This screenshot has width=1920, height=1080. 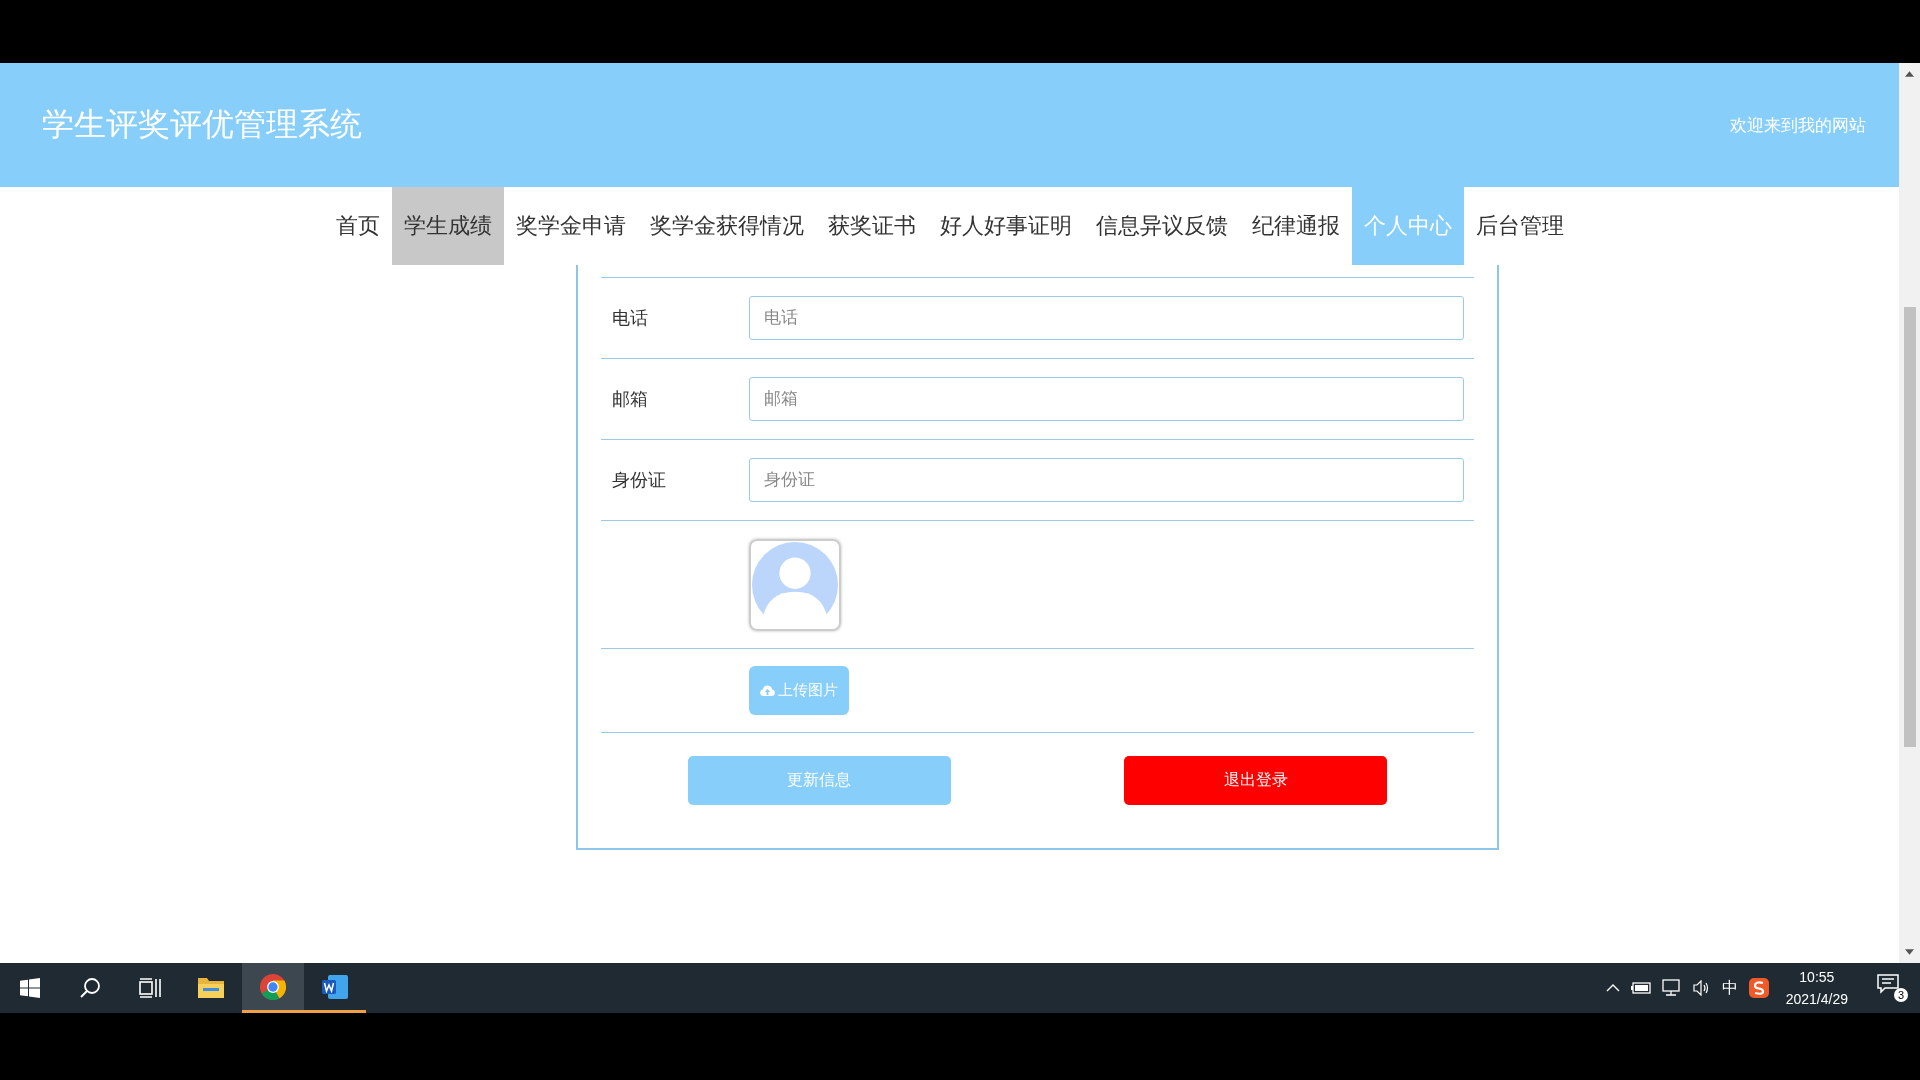 I want to click on nav-item: 学生成绩, so click(x=447, y=226).